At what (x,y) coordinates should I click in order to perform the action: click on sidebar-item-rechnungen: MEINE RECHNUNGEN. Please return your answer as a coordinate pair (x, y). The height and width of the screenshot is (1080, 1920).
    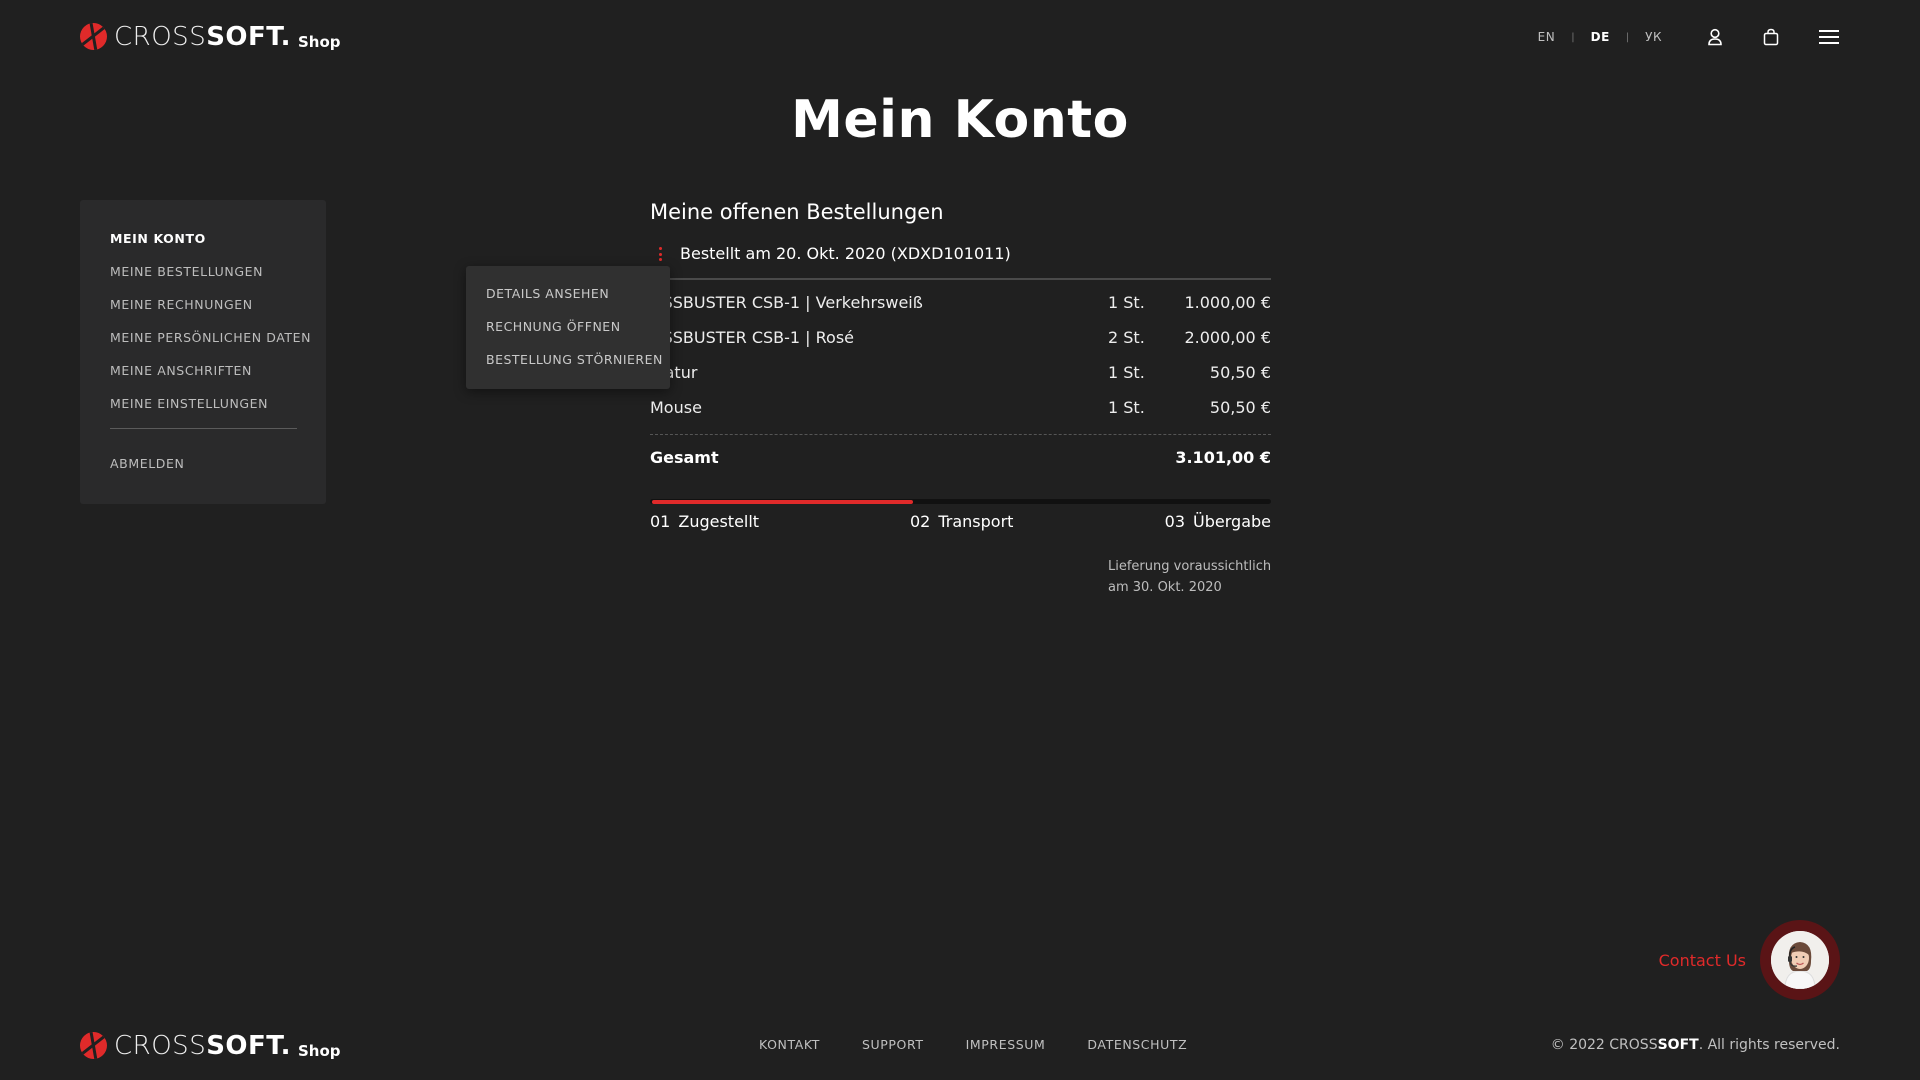
    Looking at the image, I should click on (203, 312).